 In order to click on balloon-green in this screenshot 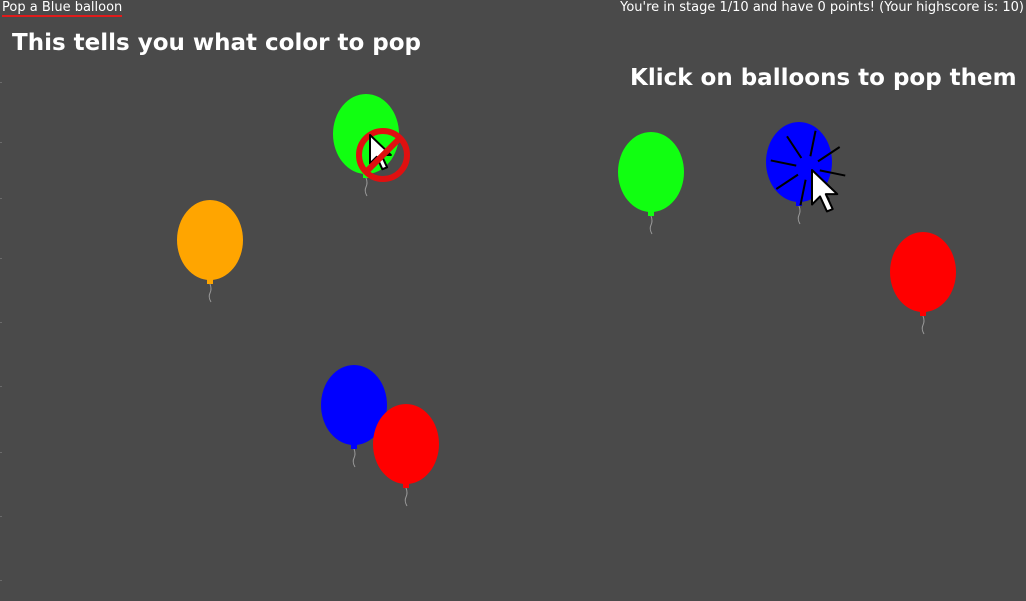, I will do `click(651, 183)`.